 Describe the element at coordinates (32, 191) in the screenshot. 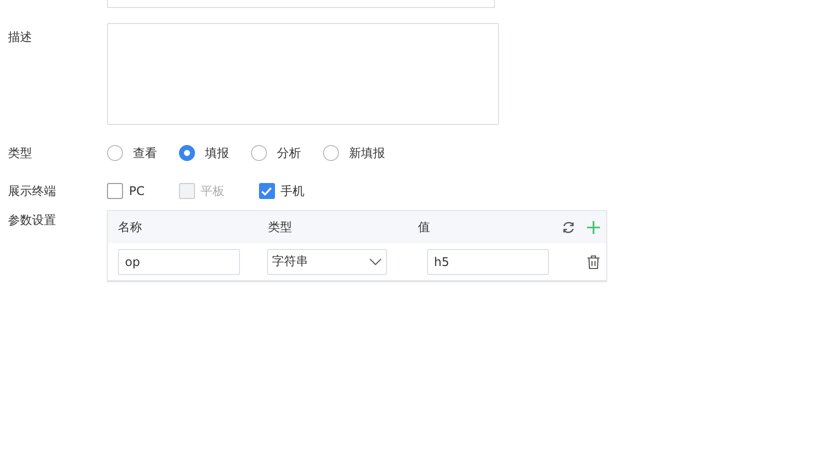

I see `field-label: 展示终端` at that location.